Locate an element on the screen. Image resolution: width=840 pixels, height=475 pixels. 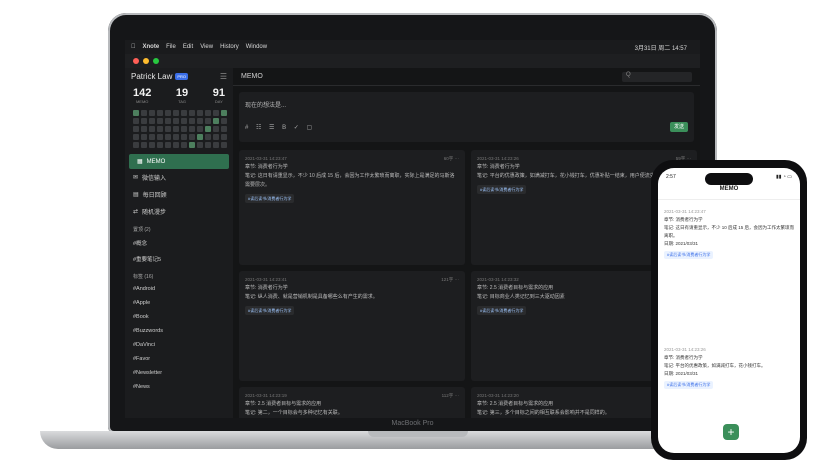
nav-review-label: 每日回顾 is located at coordinates (154, 196).